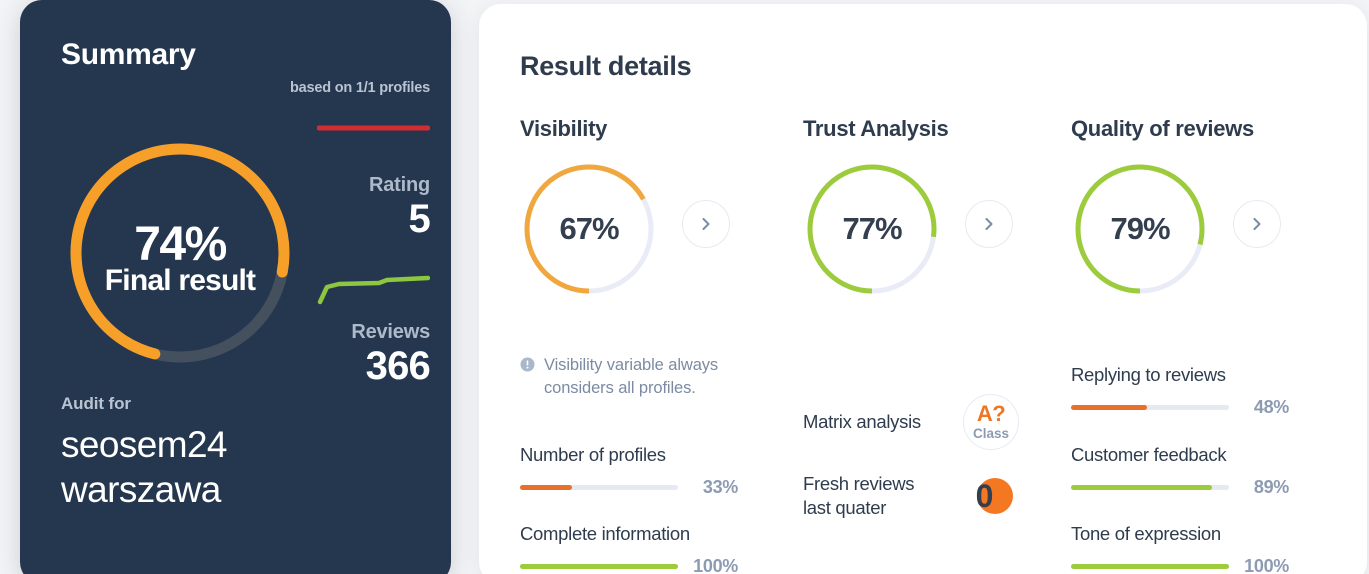 The image size is (1369, 574). I want to click on reviews-sparkline, so click(373, 290).